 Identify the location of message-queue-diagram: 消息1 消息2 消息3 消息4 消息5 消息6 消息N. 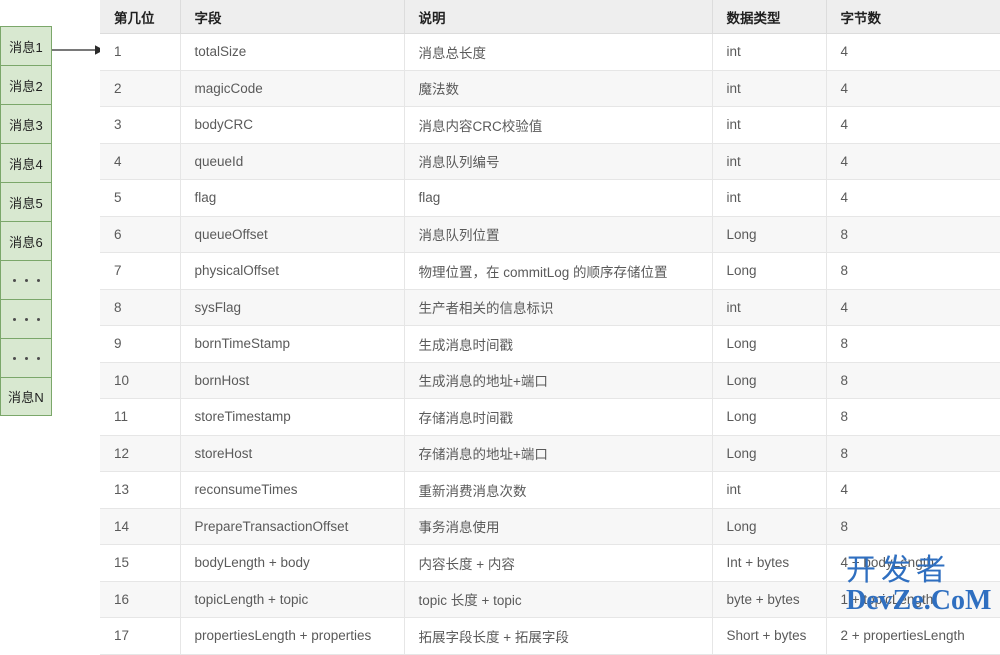
(26, 221).